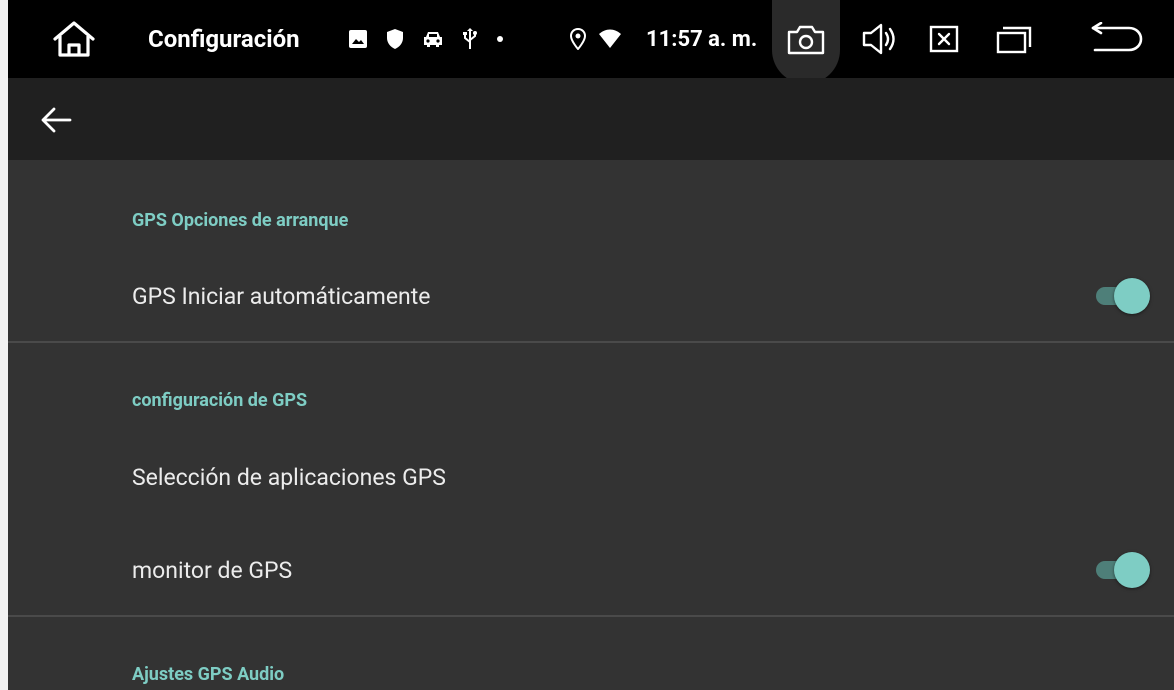  What do you see at coordinates (289, 477) in the screenshot?
I see `preference-title: Selección de aplicaciones GPS` at bounding box center [289, 477].